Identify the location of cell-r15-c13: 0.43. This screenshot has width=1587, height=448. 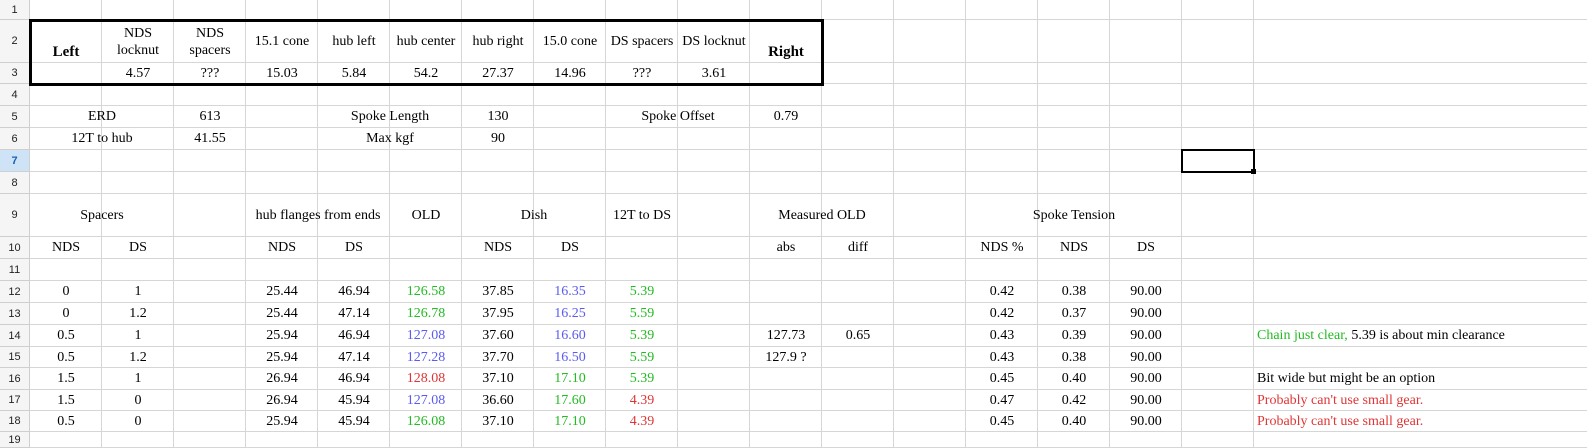
(1002, 357).